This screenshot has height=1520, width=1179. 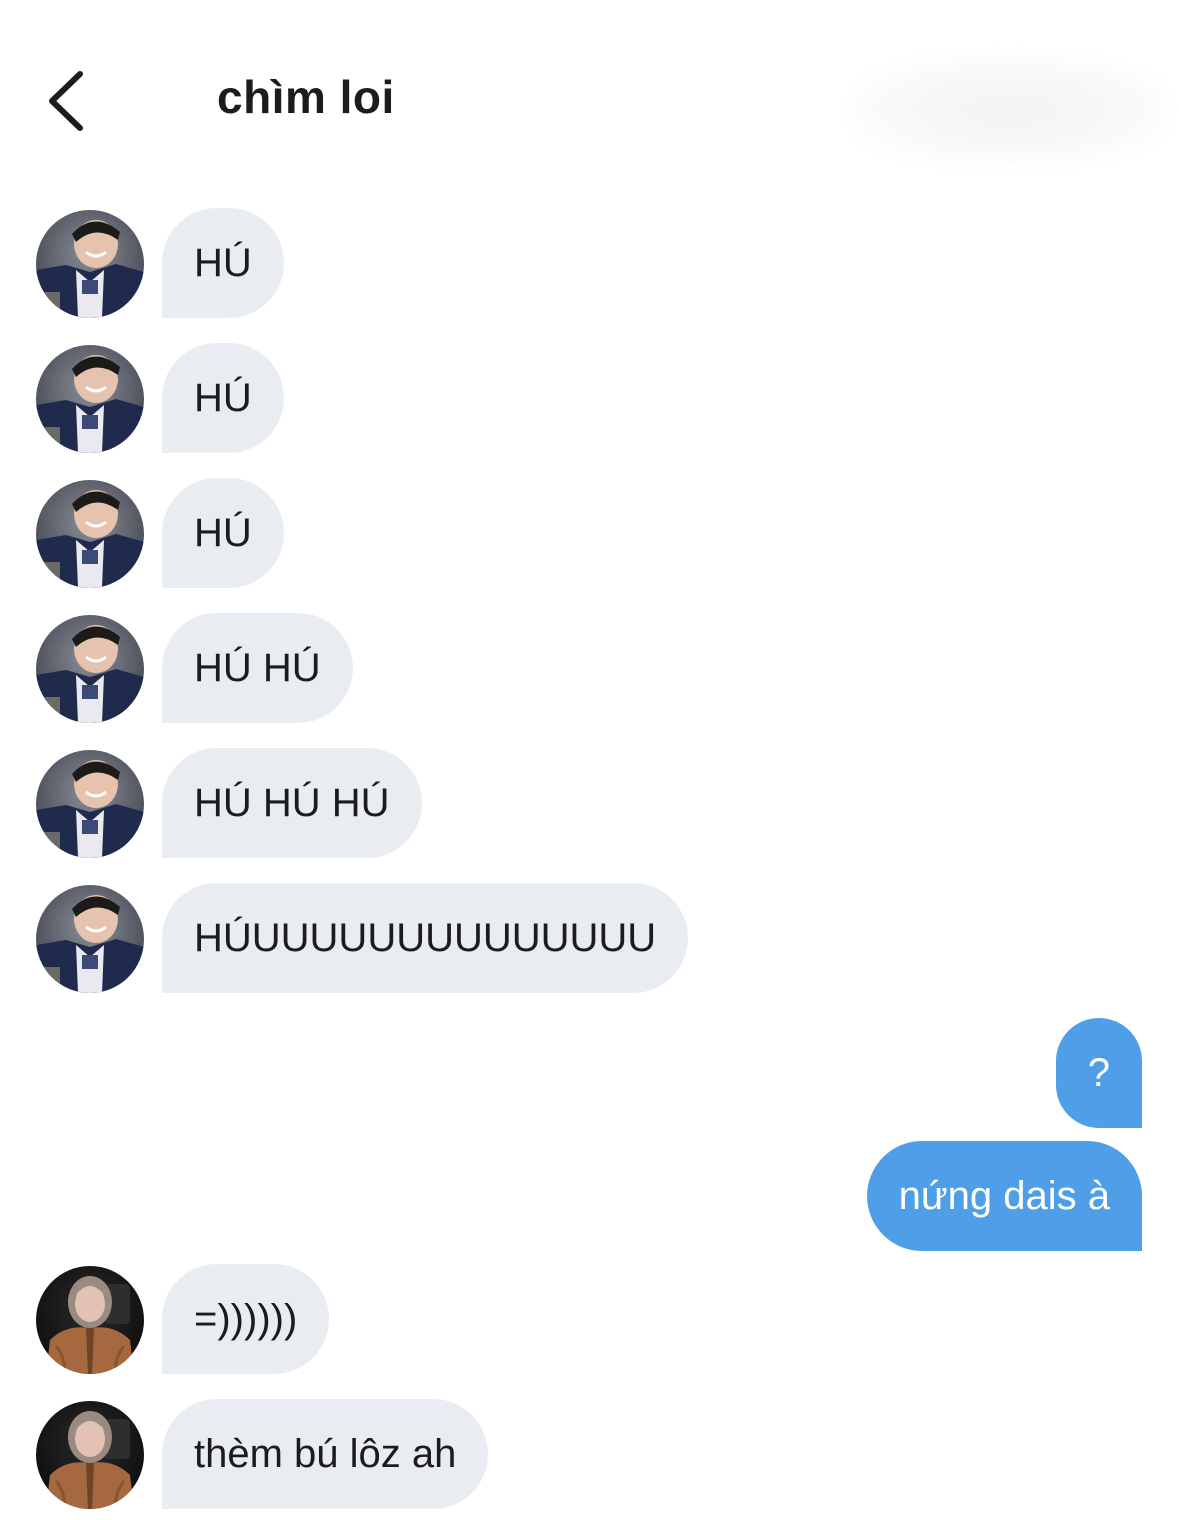 What do you see at coordinates (1010, 110) in the screenshot?
I see `blurred-region` at bounding box center [1010, 110].